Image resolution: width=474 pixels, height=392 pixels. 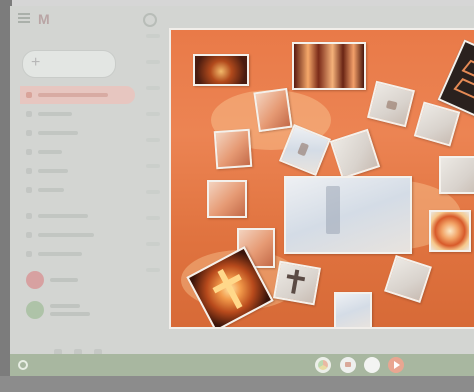 I want to click on collage-photo-family, so click(x=227, y=199).